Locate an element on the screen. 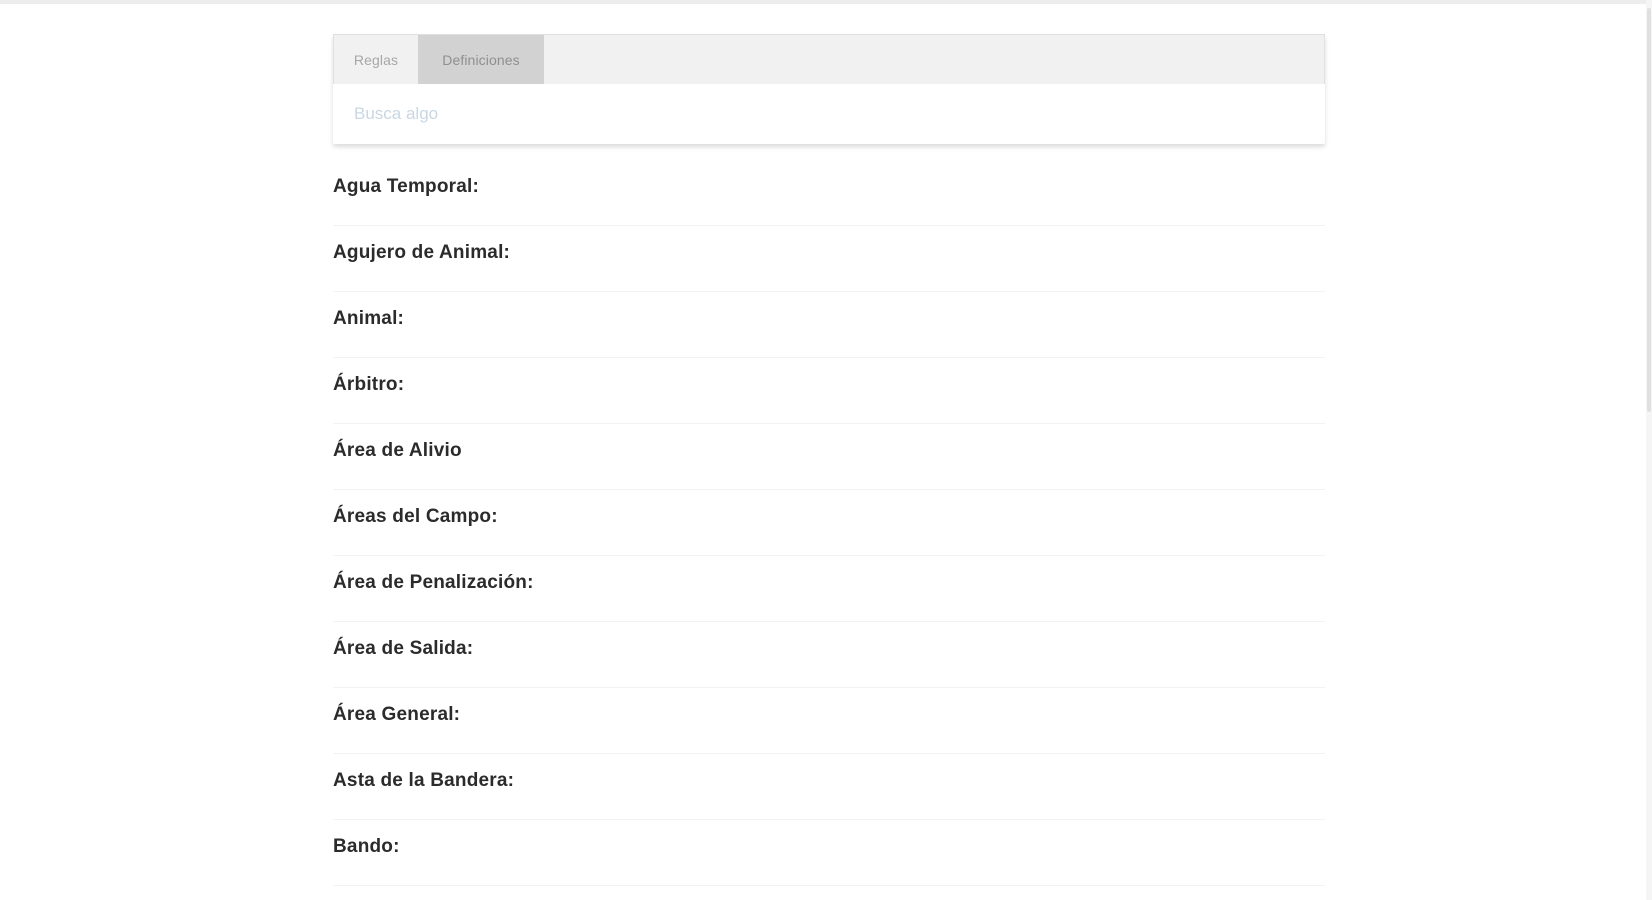 The height and width of the screenshot is (900, 1652). list-item: Animal: is located at coordinates (829, 325).